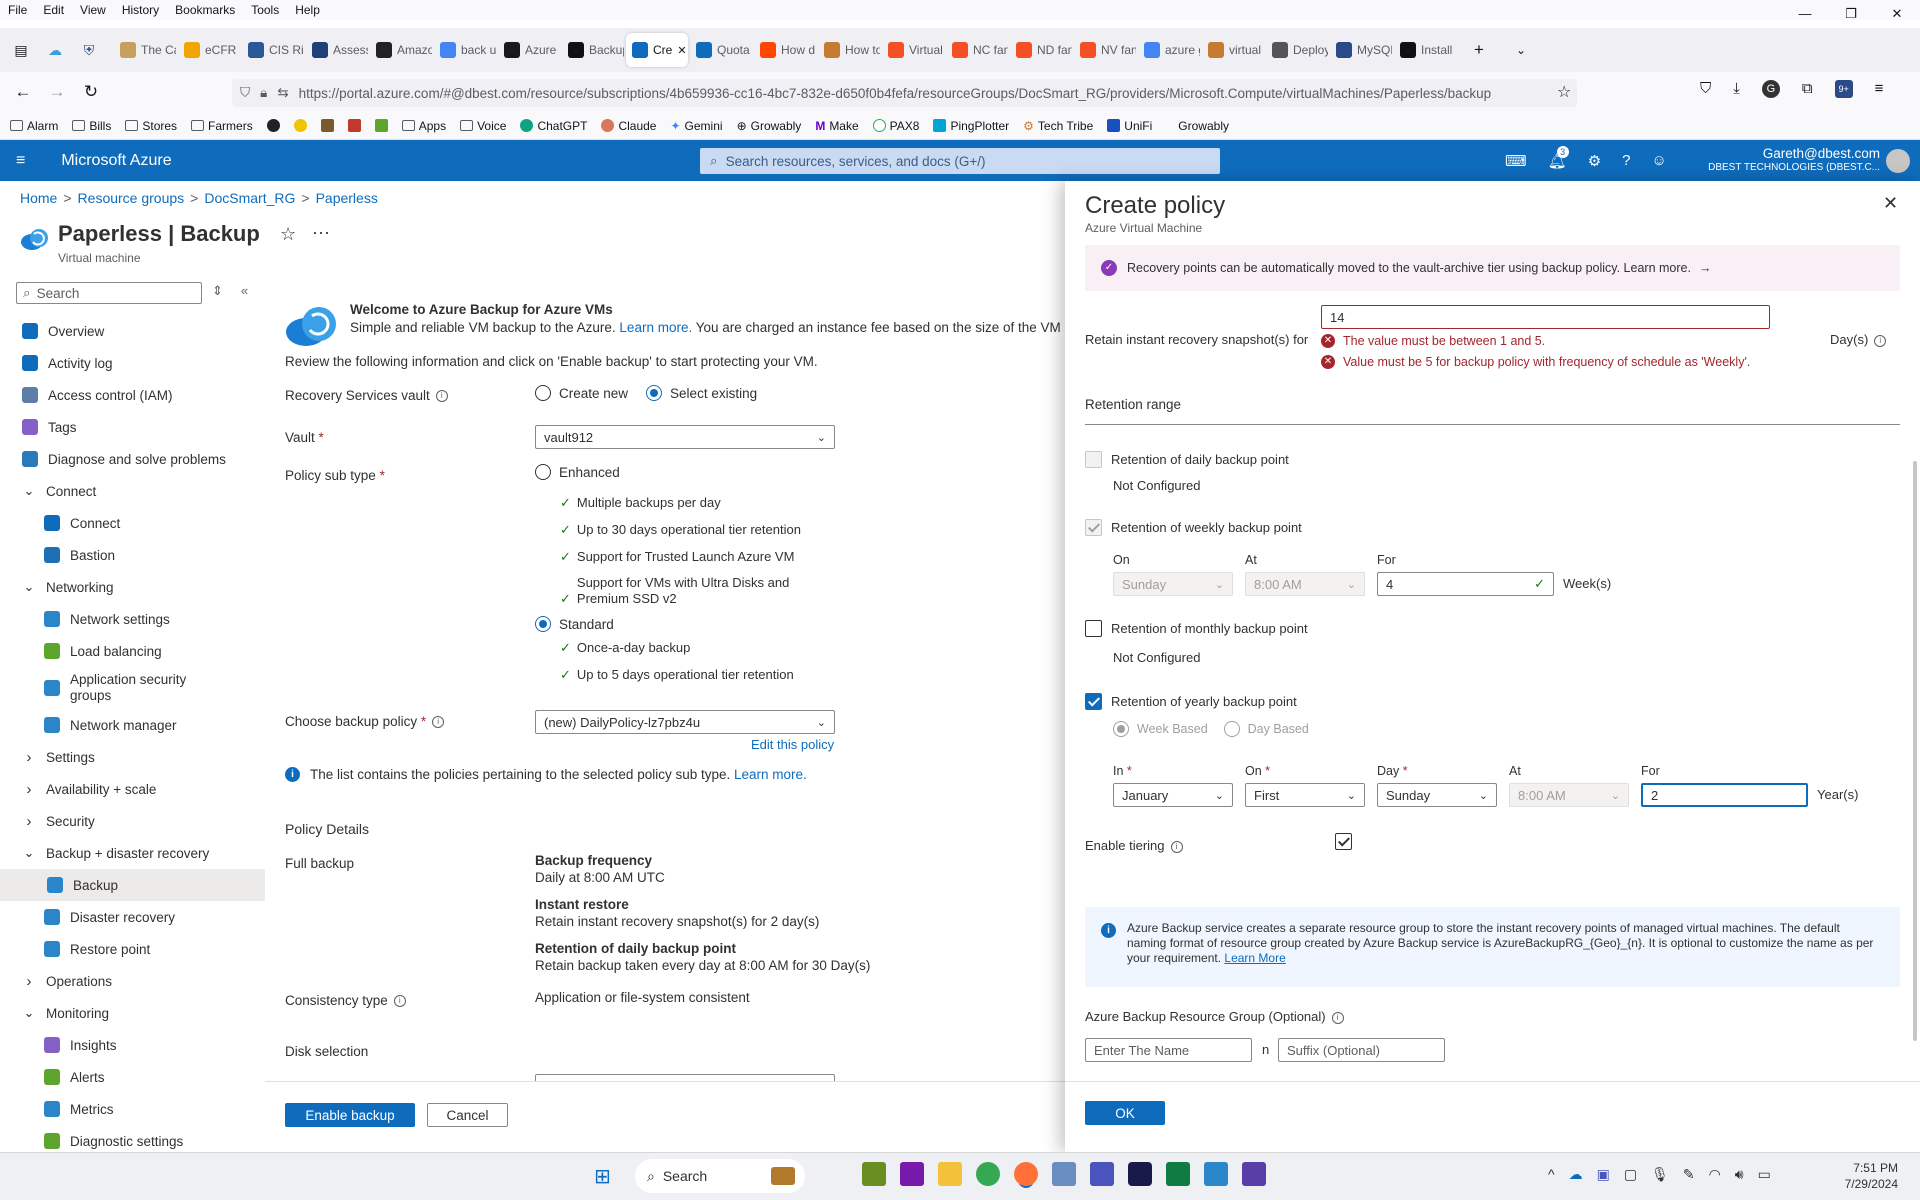 The width and height of the screenshot is (1920, 1200). Describe the element at coordinates (1551, 1174) in the screenshot. I see `tray-overflow-icon: ^` at that location.